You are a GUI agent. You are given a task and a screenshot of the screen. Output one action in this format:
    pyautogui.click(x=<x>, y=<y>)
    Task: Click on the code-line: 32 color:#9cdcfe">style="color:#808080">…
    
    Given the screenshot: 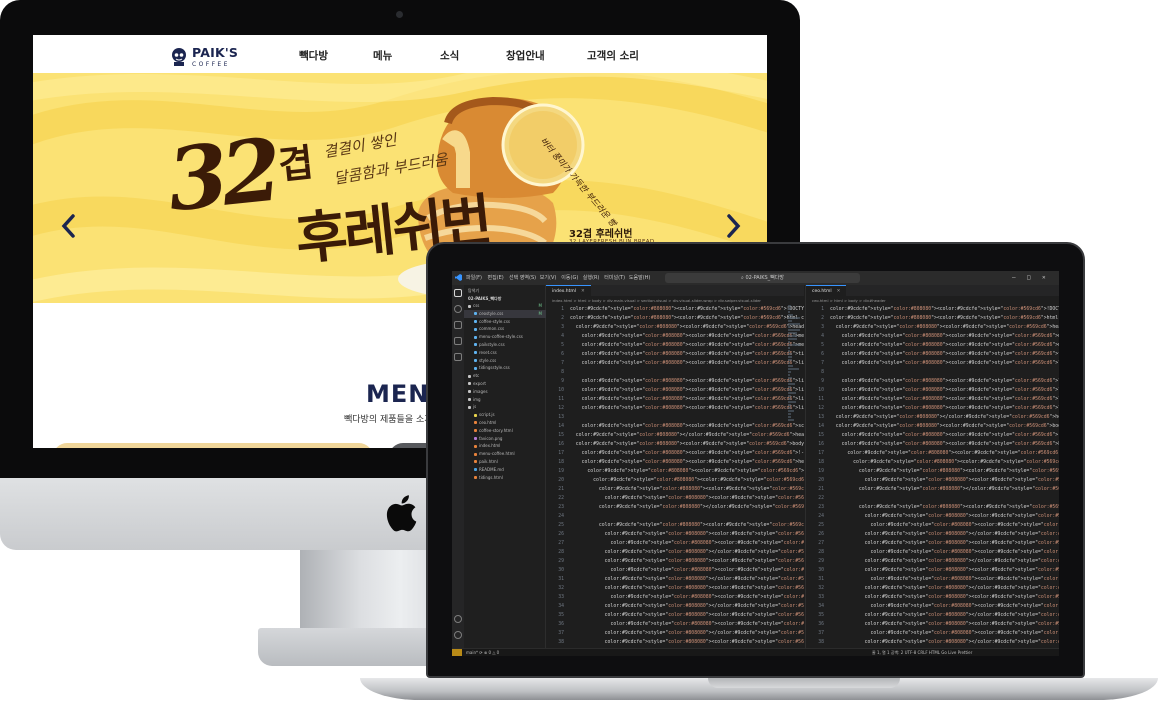 What is the action you would take?
    pyautogui.click(x=932, y=588)
    